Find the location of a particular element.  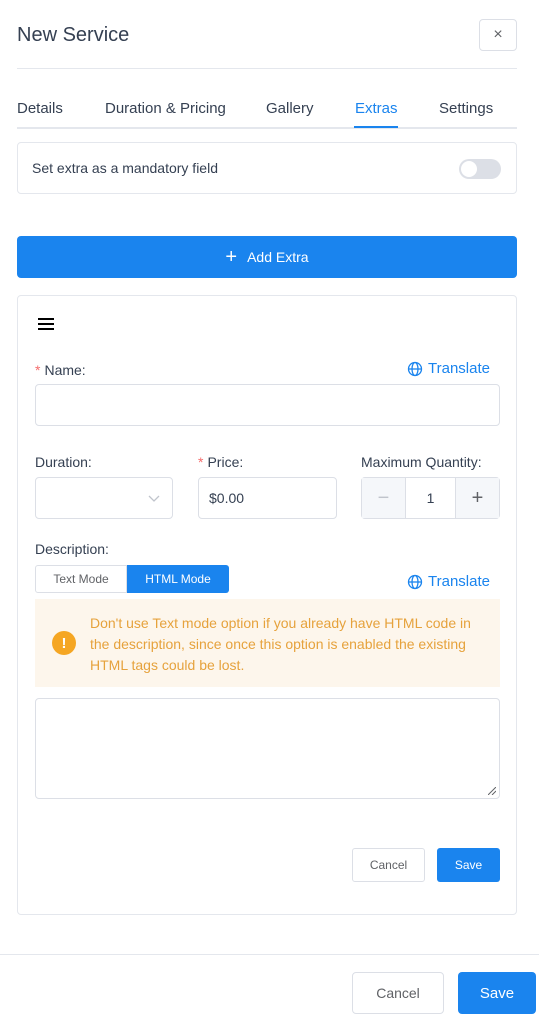

close-icon: × is located at coordinates (498, 34).